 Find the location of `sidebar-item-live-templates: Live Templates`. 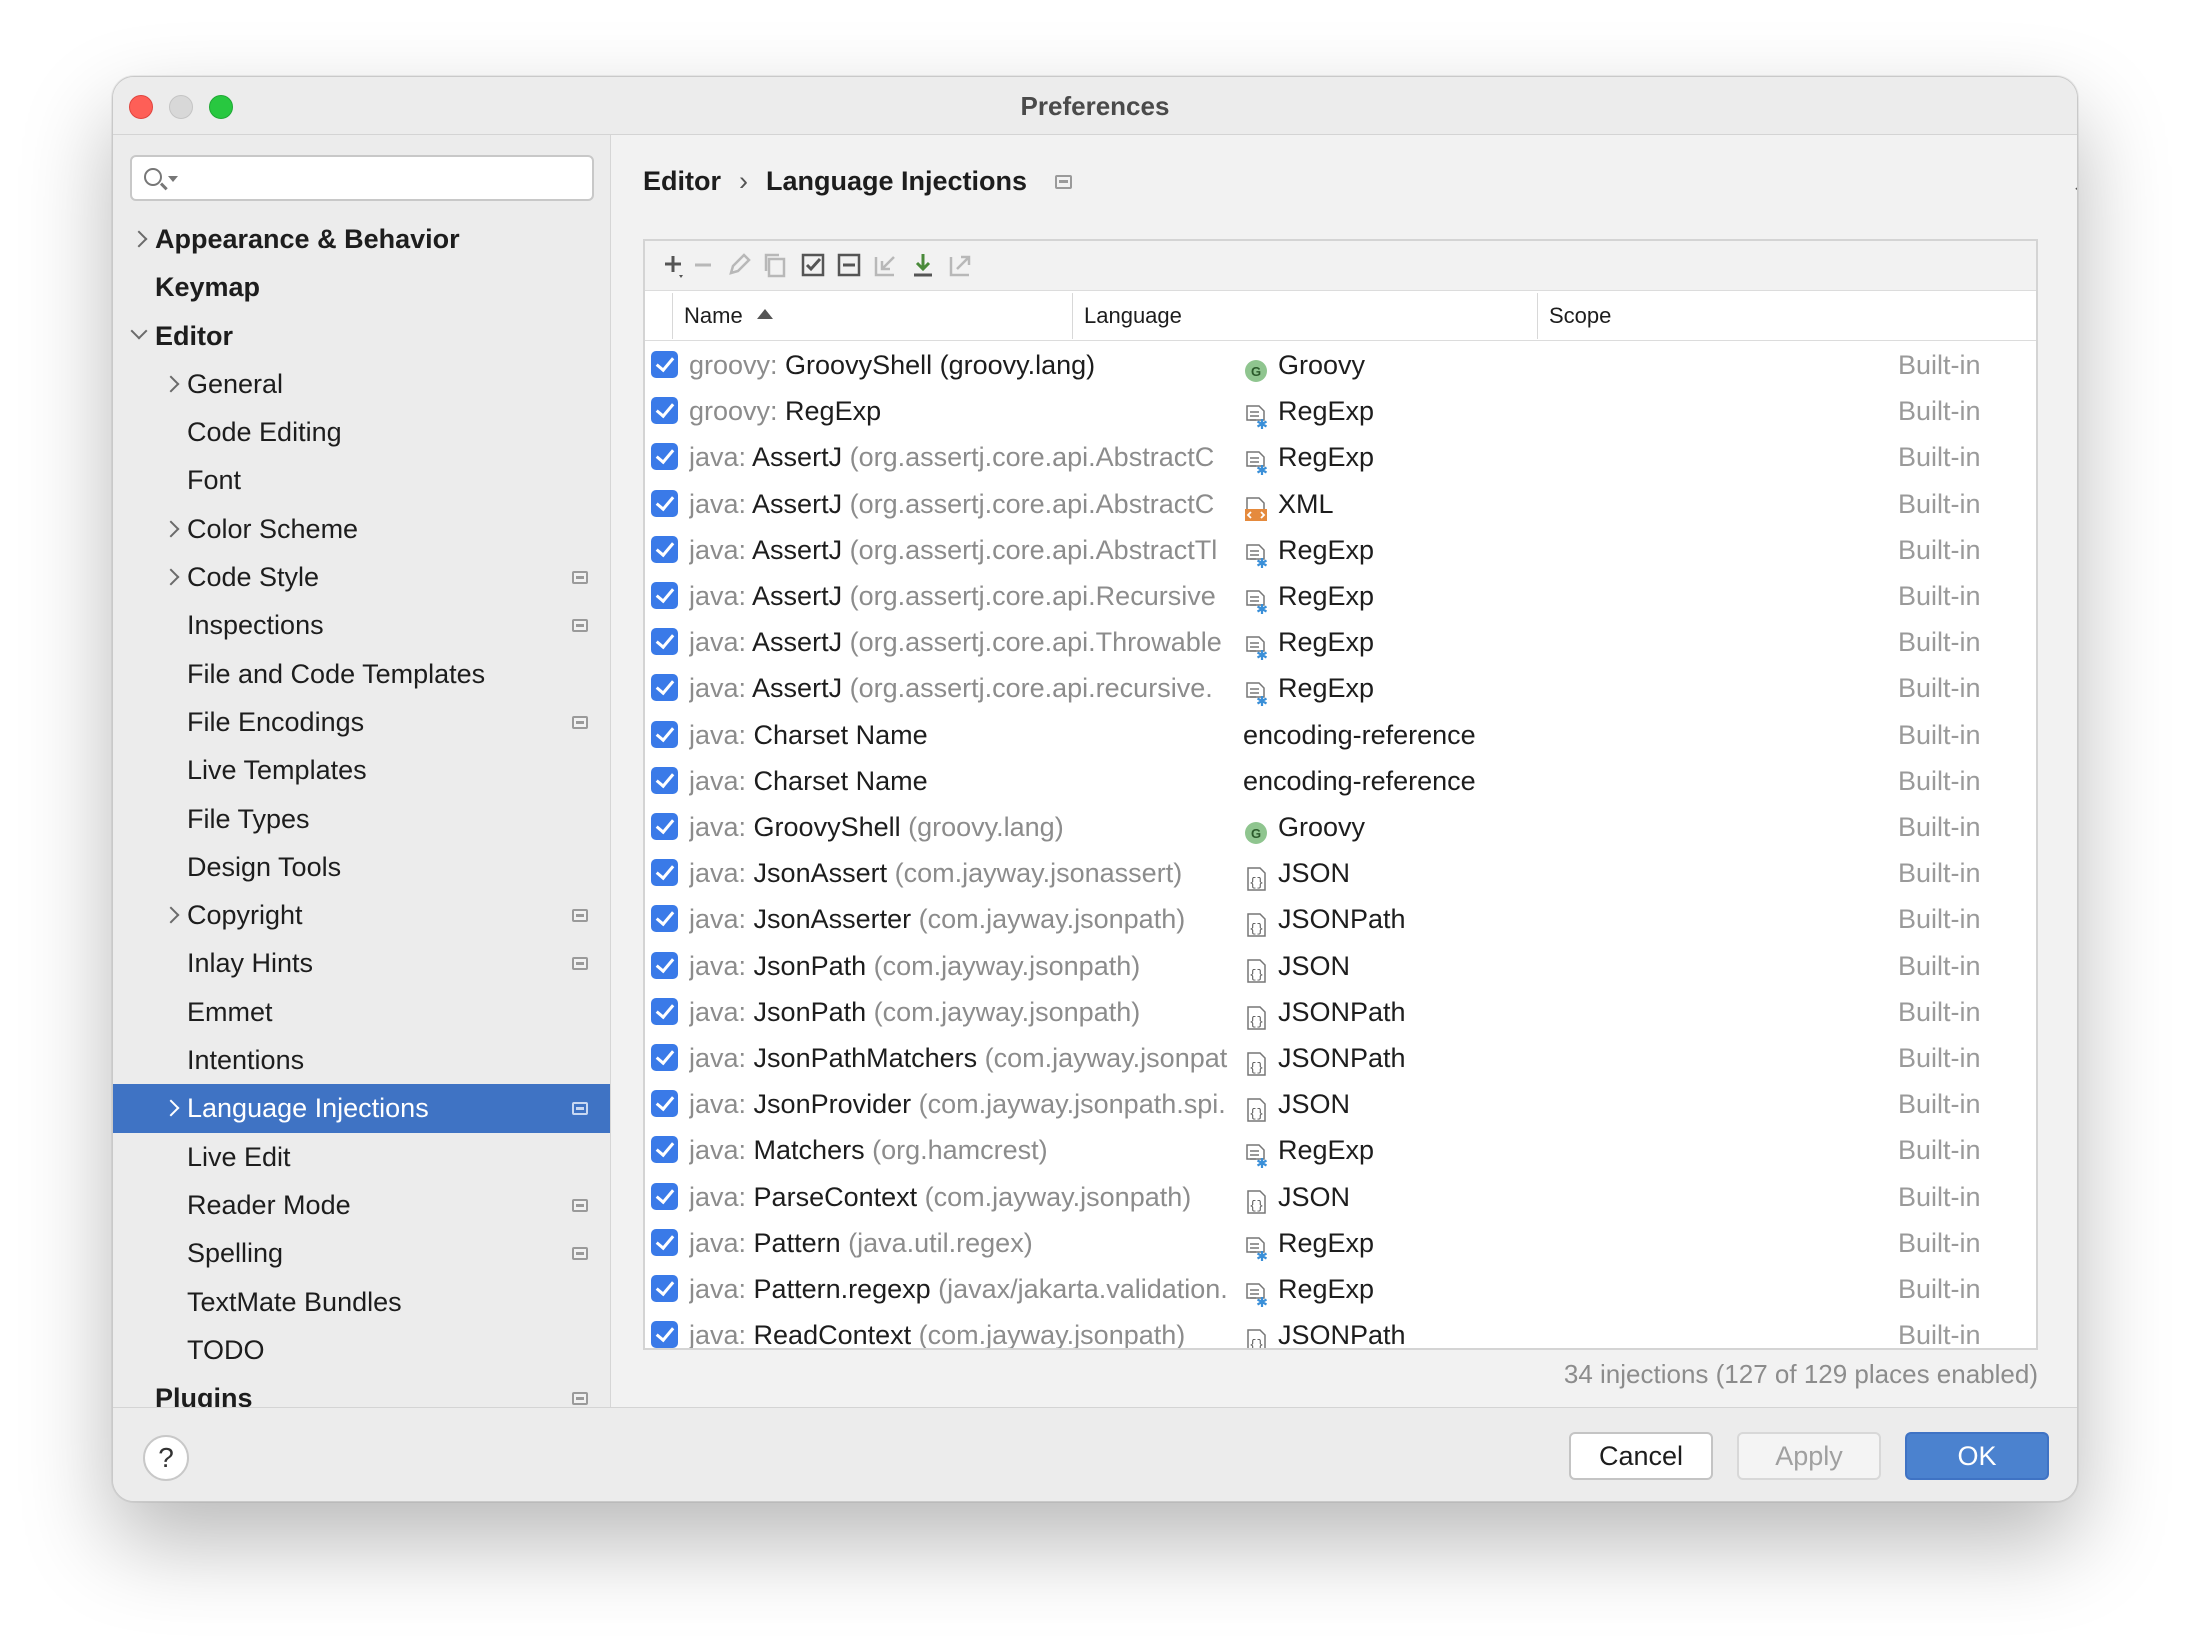

sidebar-item-live-templates: Live Templates is located at coordinates (361, 770).